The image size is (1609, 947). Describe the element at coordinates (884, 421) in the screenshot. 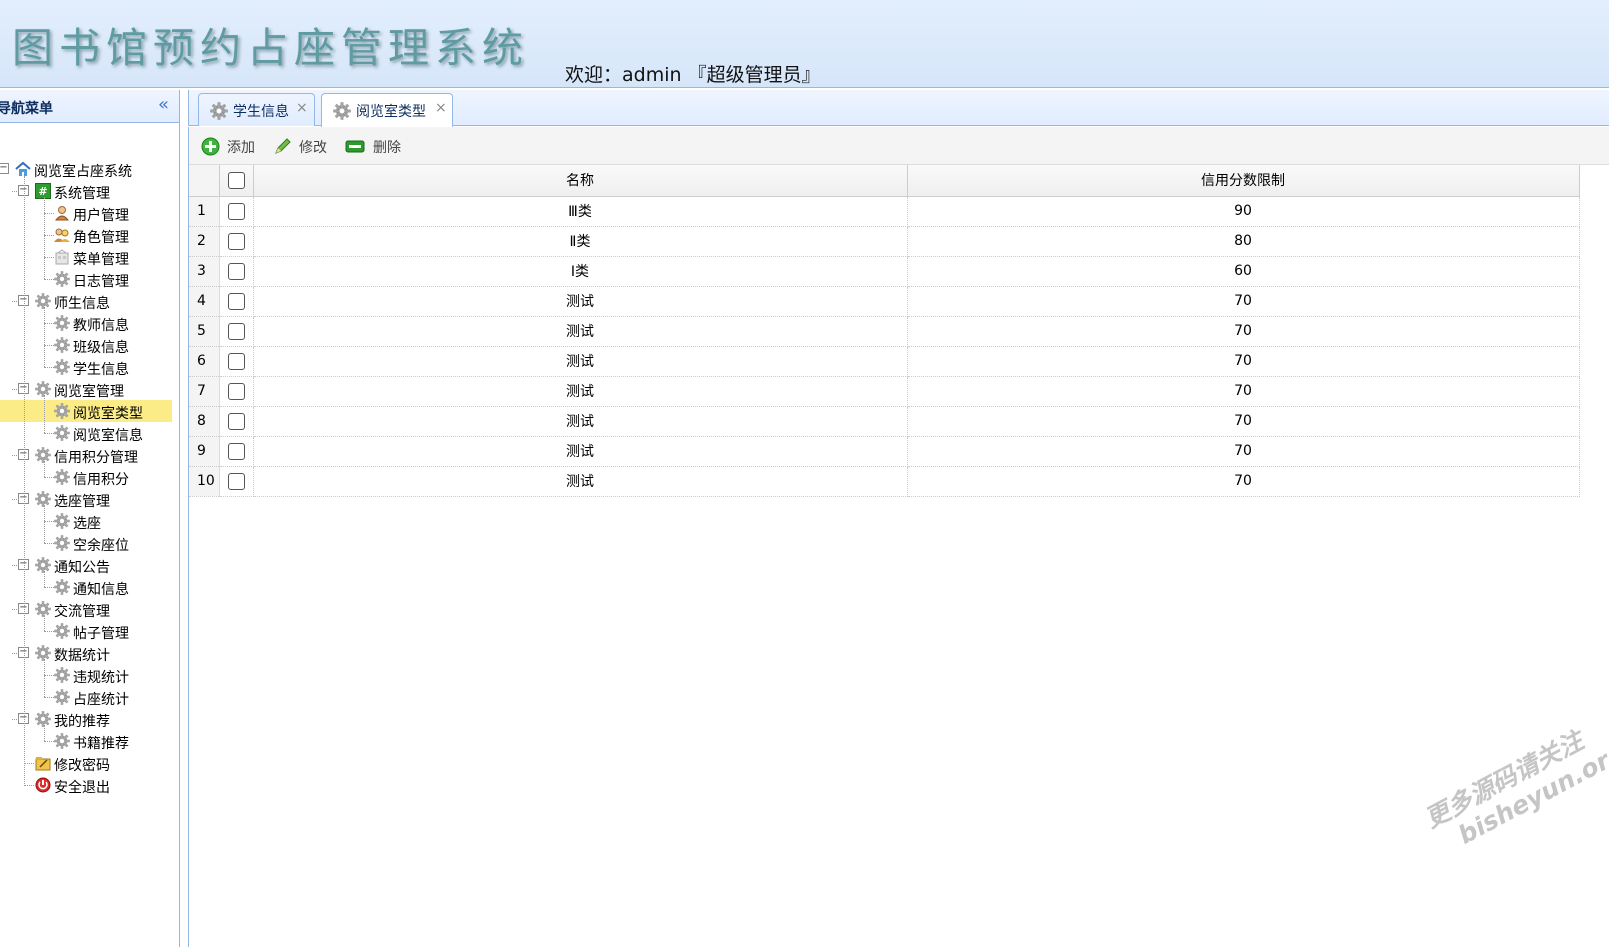

I see `table-row: 8 测试 70` at that location.